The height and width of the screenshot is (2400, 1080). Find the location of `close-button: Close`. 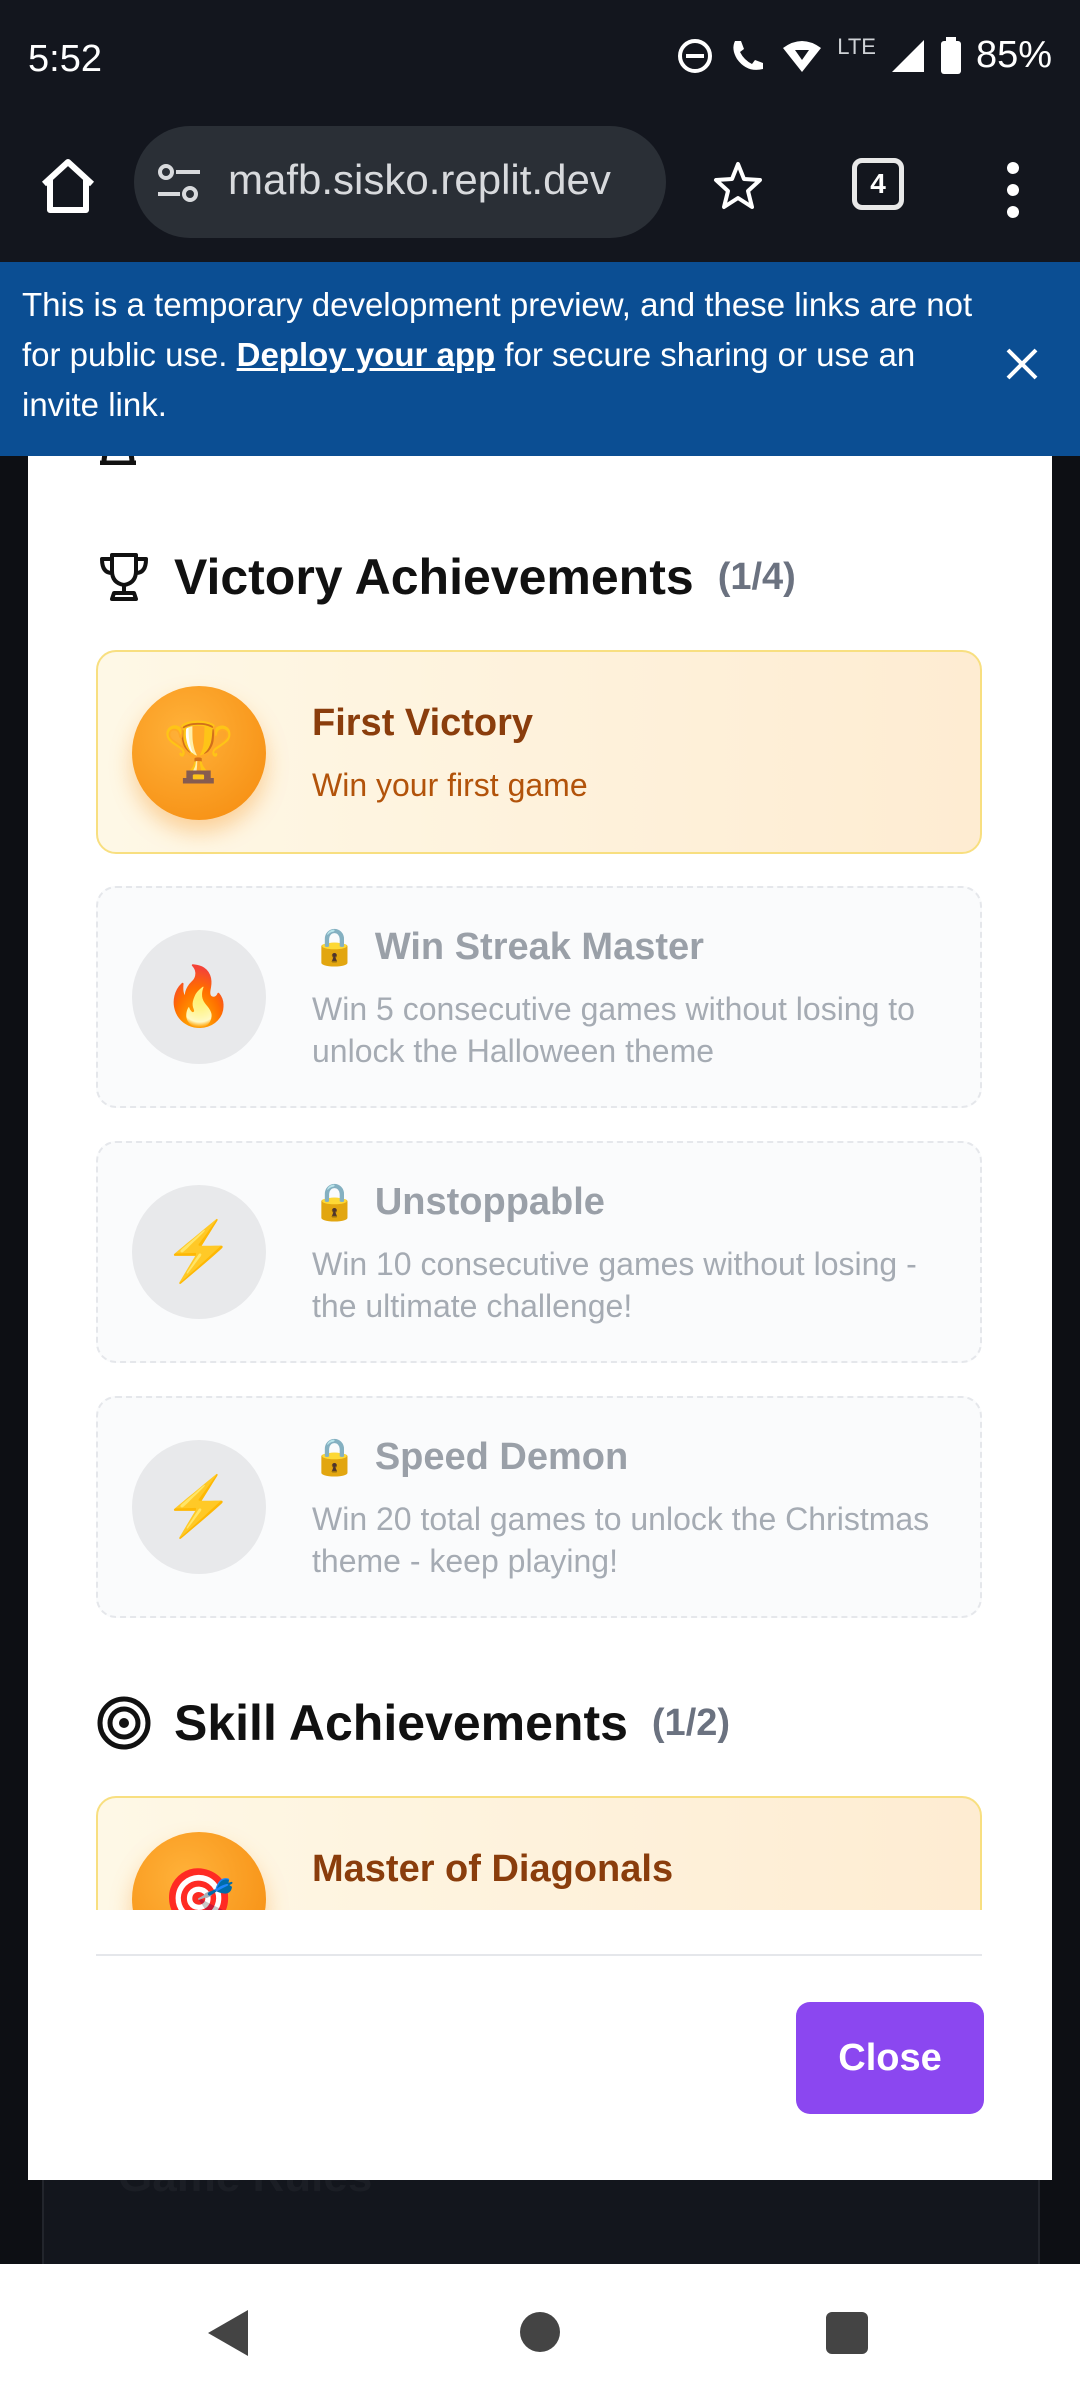

close-button: Close is located at coordinates (890, 2058).